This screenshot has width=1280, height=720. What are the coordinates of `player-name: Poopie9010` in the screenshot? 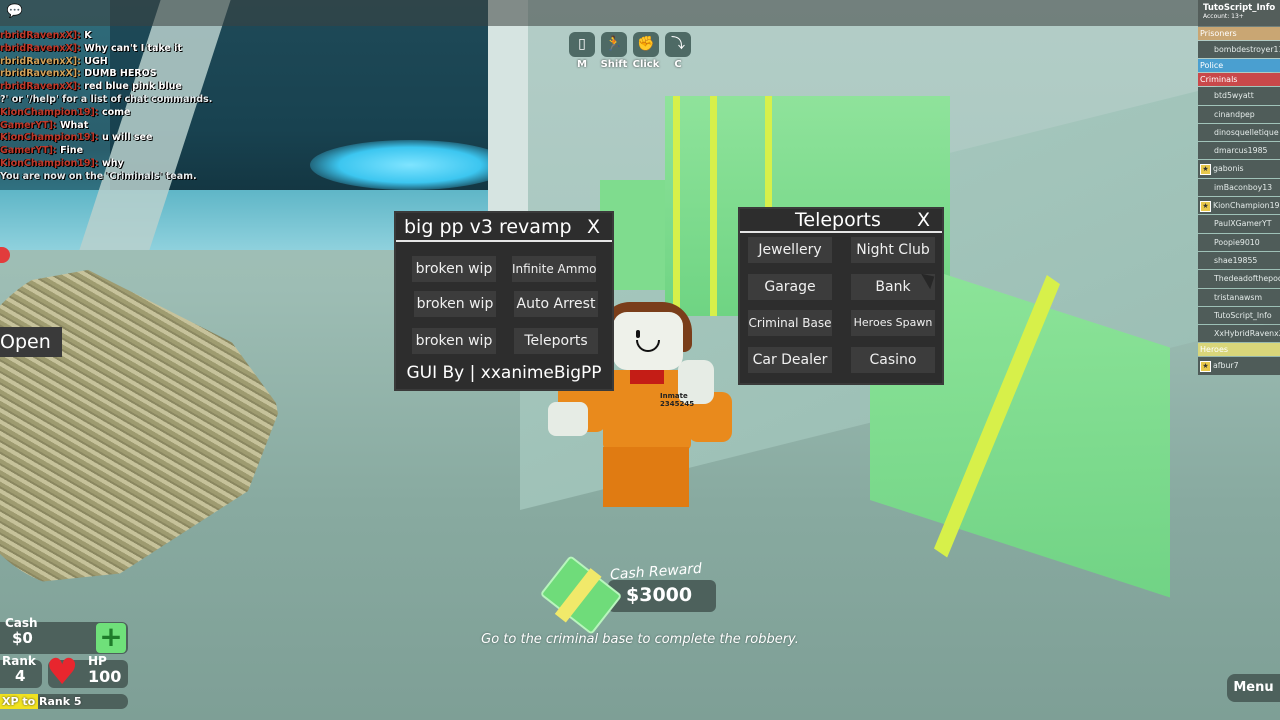 It's located at (1237, 242).